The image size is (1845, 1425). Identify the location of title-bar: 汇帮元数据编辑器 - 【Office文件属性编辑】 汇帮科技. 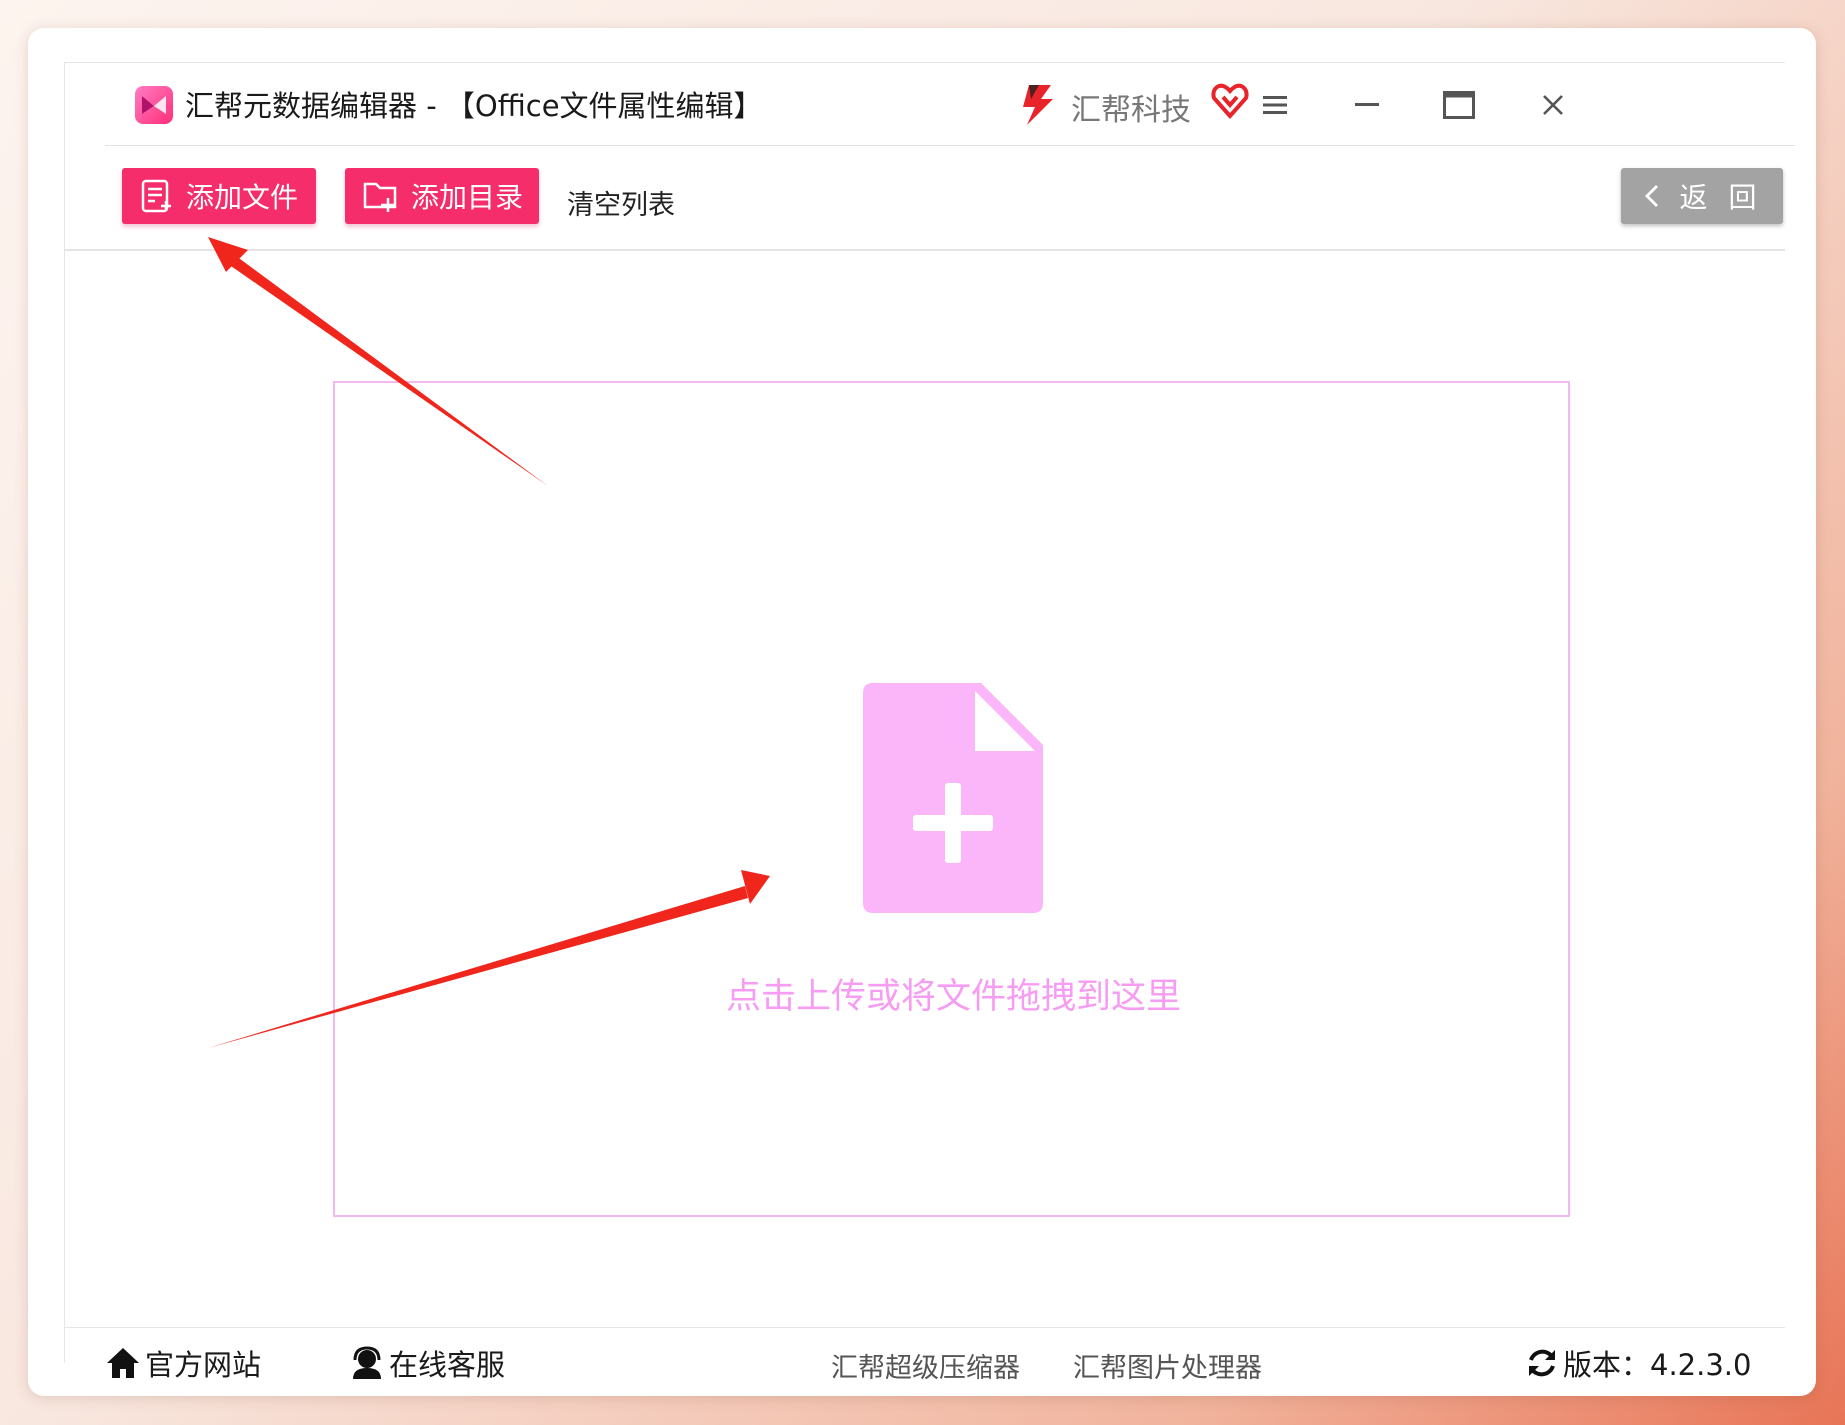
(950, 104).